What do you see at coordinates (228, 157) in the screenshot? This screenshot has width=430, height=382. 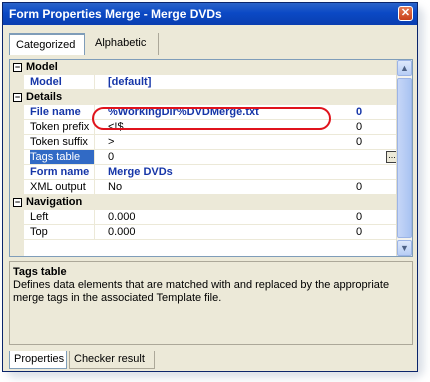 I see `property-value: 0` at bounding box center [228, 157].